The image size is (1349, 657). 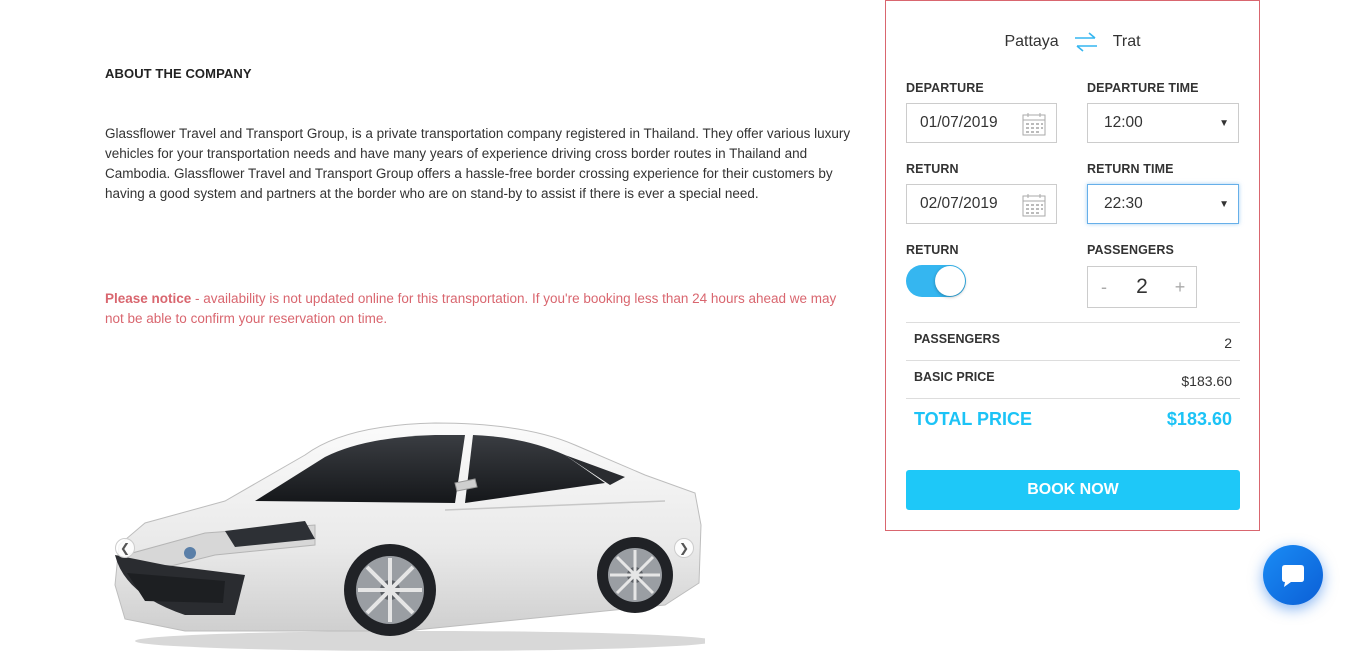 I want to click on chevron-left-icon: ❮, so click(x=125, y=548).